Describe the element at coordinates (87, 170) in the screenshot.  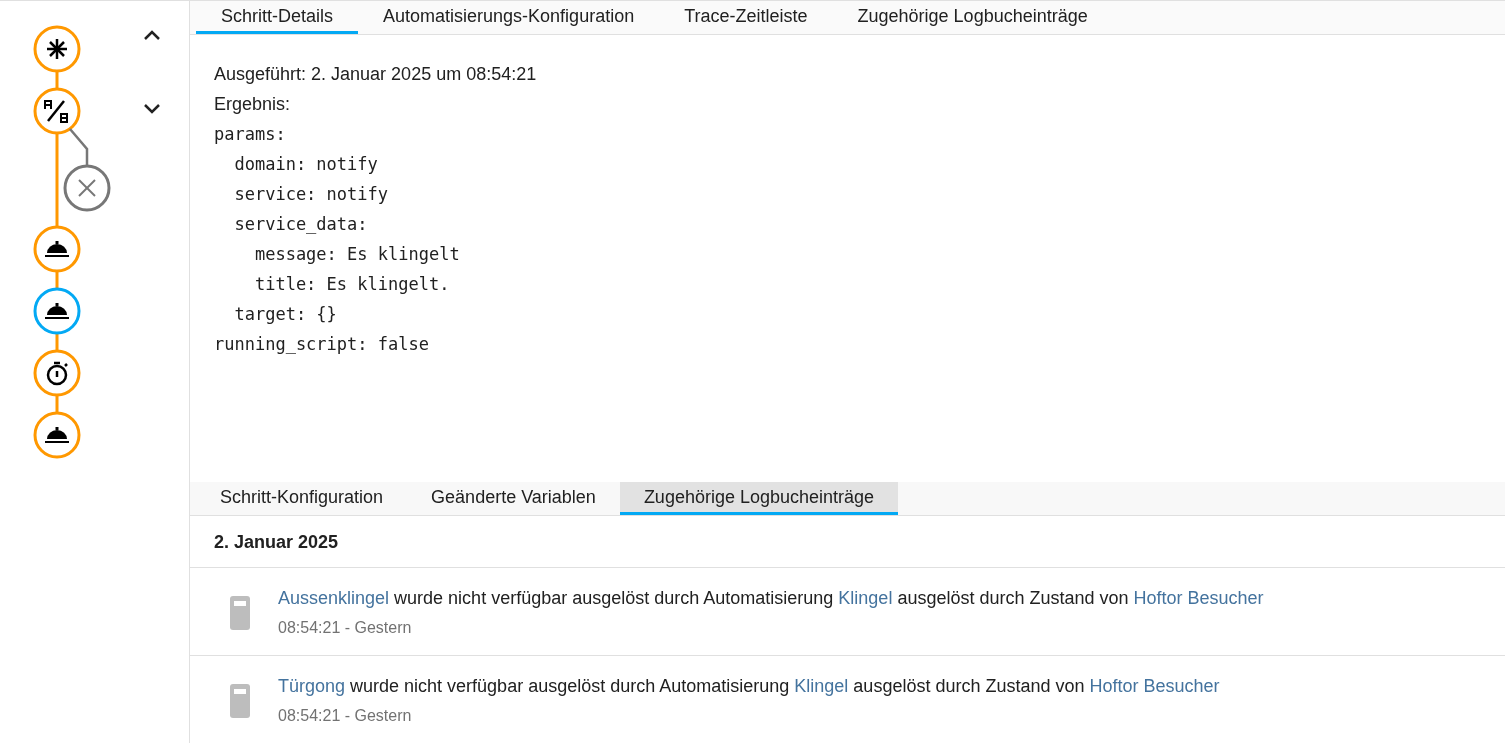
I see `skipped-node` at that location.